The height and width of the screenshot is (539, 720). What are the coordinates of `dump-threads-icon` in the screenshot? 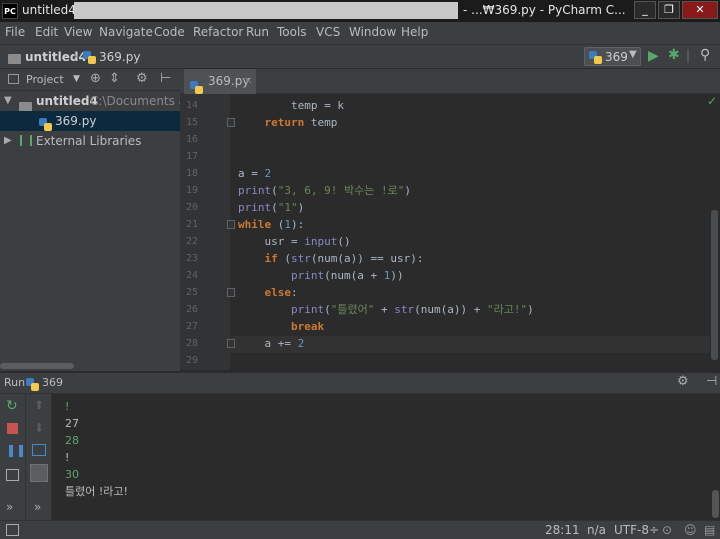 It's located at (12, 475).